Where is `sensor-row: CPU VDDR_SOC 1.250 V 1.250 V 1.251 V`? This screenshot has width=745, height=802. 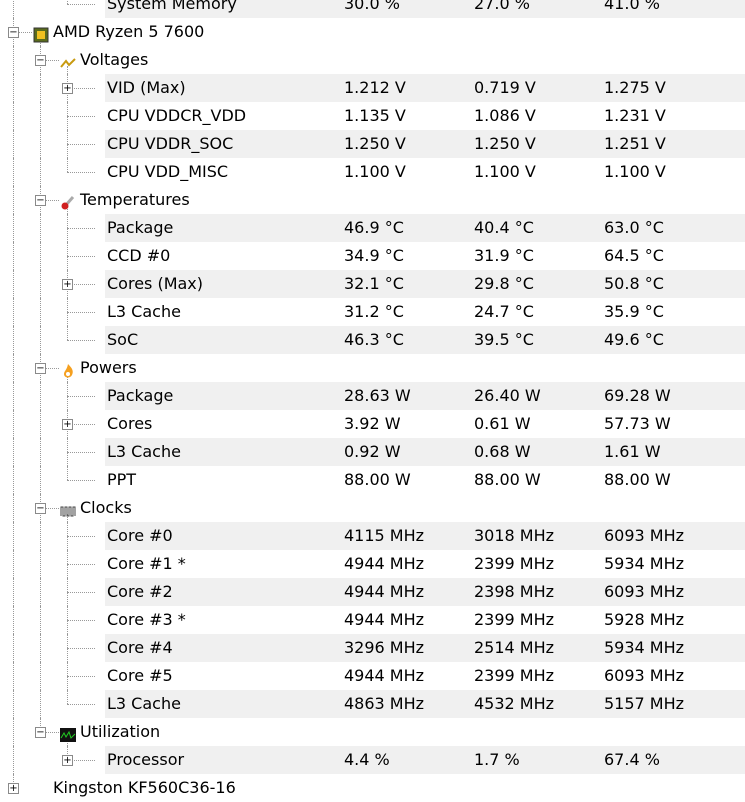 sensor-row: CPU VDDR_SOC 1.250 V 1.250 V 1.251 V is located at coordinates (372, 144).